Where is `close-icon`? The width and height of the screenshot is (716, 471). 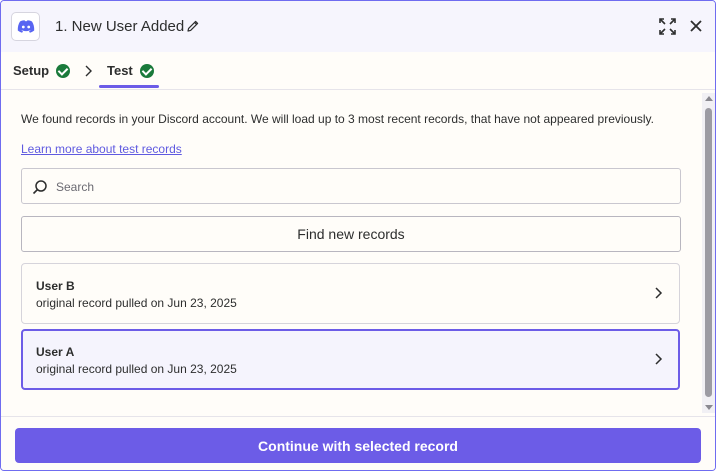 close-icon is located at coordinates (696, 26).